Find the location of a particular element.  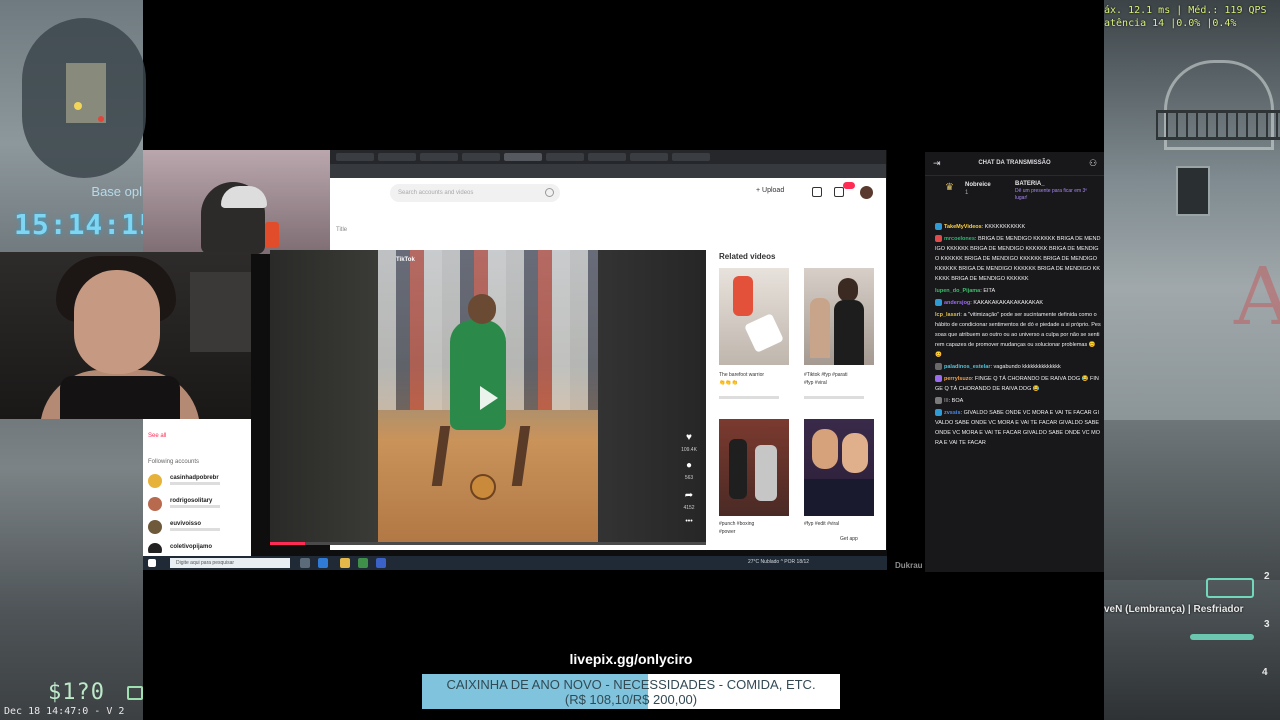

browser-tab-active is located at coordinates (523, 157).